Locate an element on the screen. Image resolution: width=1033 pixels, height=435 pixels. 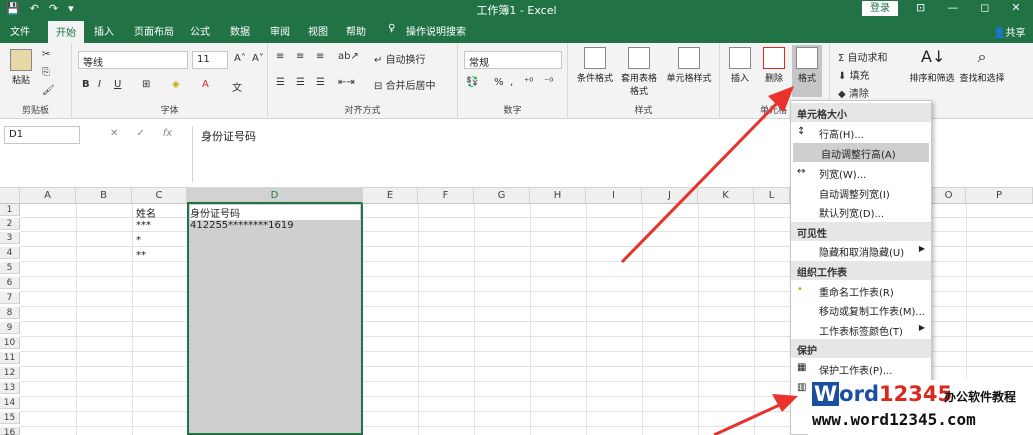
increase-decimal-icon: ⁺⁰ is located at coordinates (528, 82).